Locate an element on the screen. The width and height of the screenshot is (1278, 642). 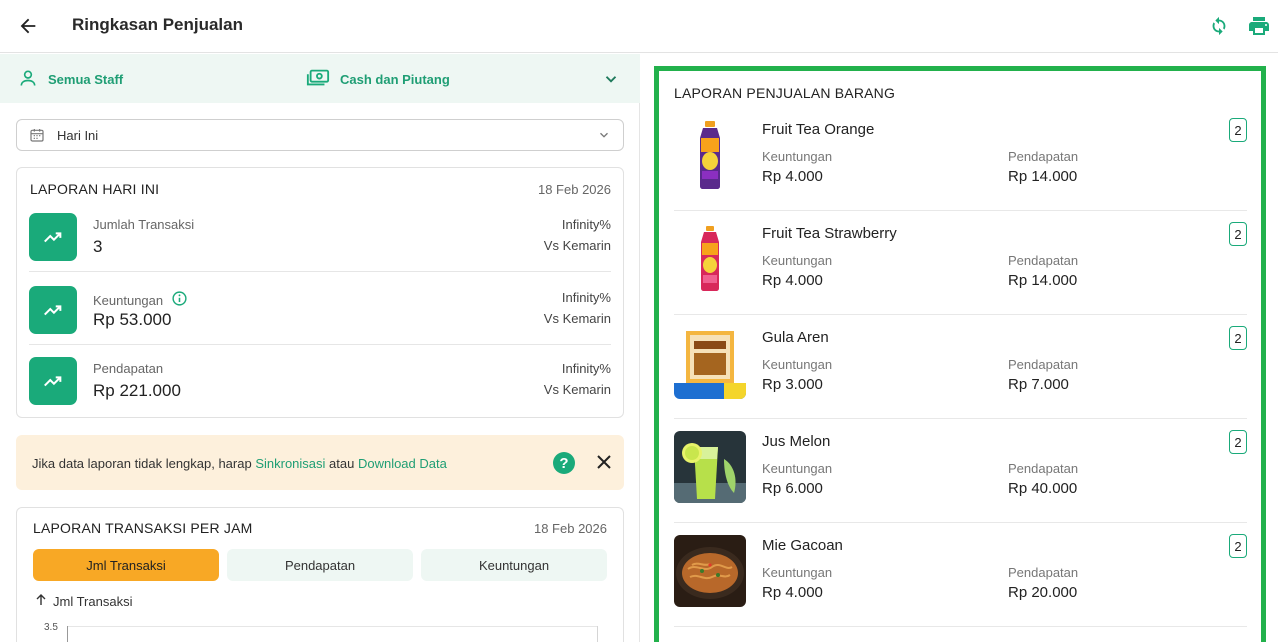
printer-icon is located at coordinates (1259, 26).